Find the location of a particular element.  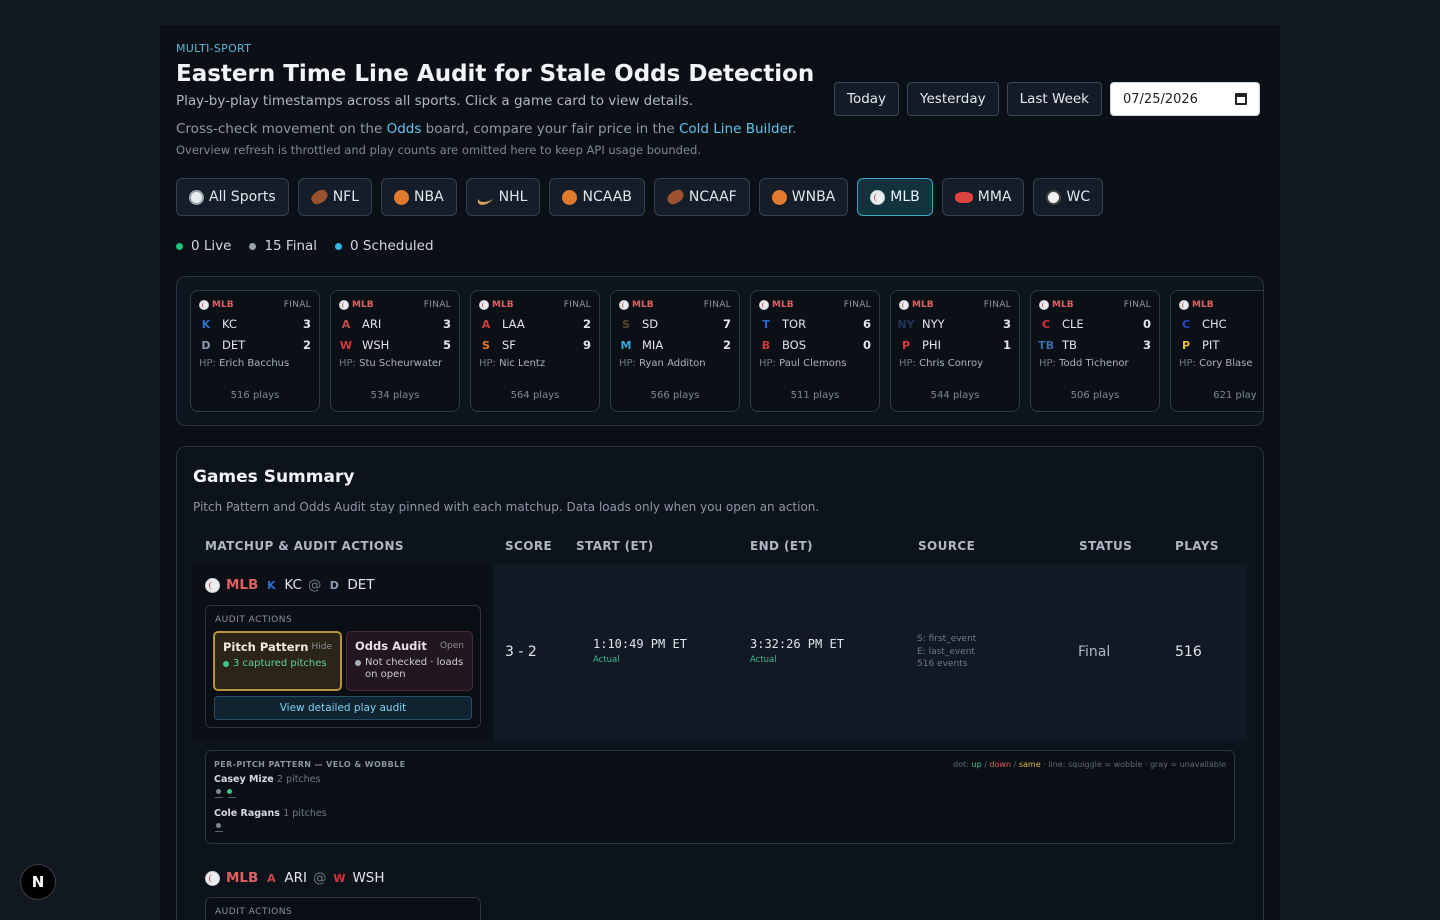

status-dot is located at coordinates (226, 663).